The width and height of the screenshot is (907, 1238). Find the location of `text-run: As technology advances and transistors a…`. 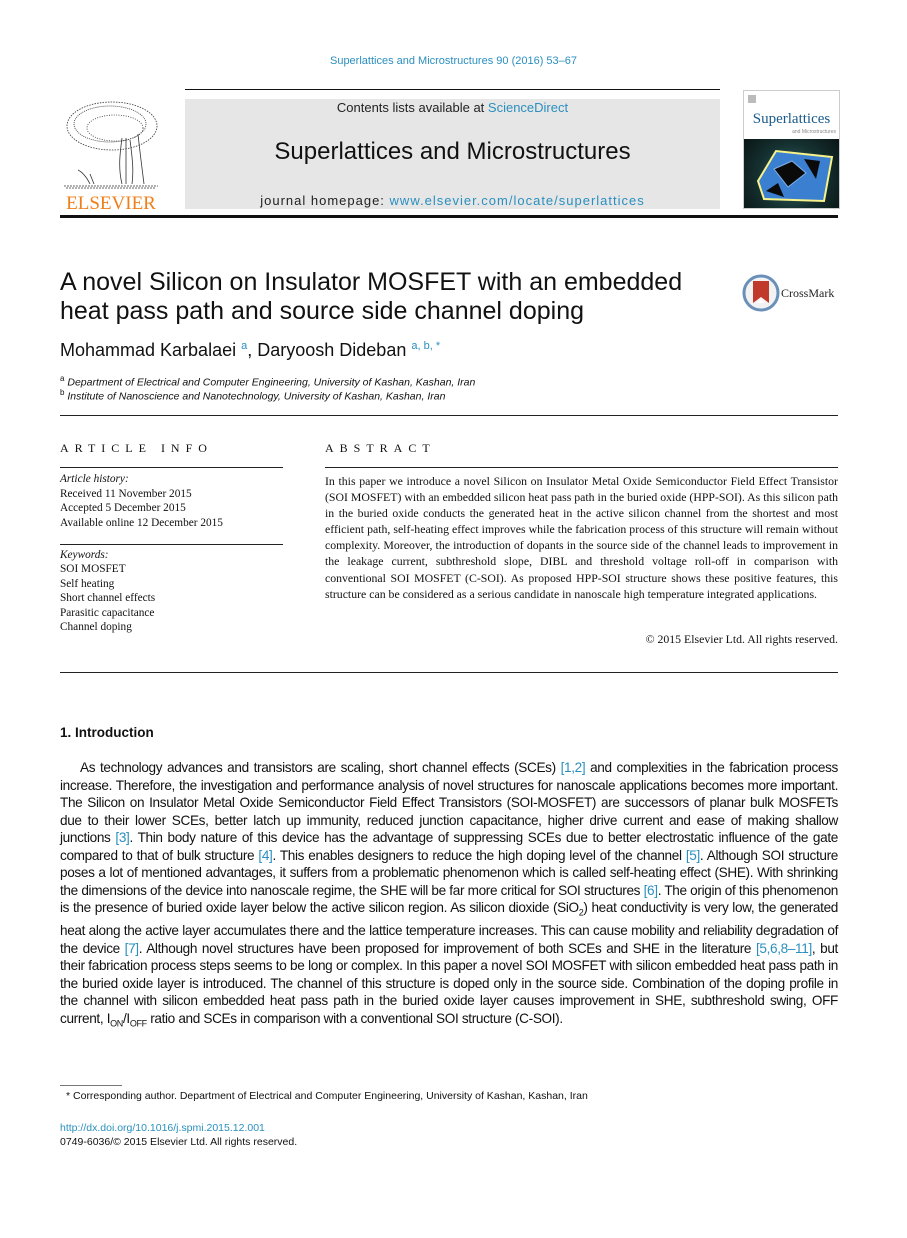

text-run: As technology advances and transistors a… is located at coordinates (320, 767).